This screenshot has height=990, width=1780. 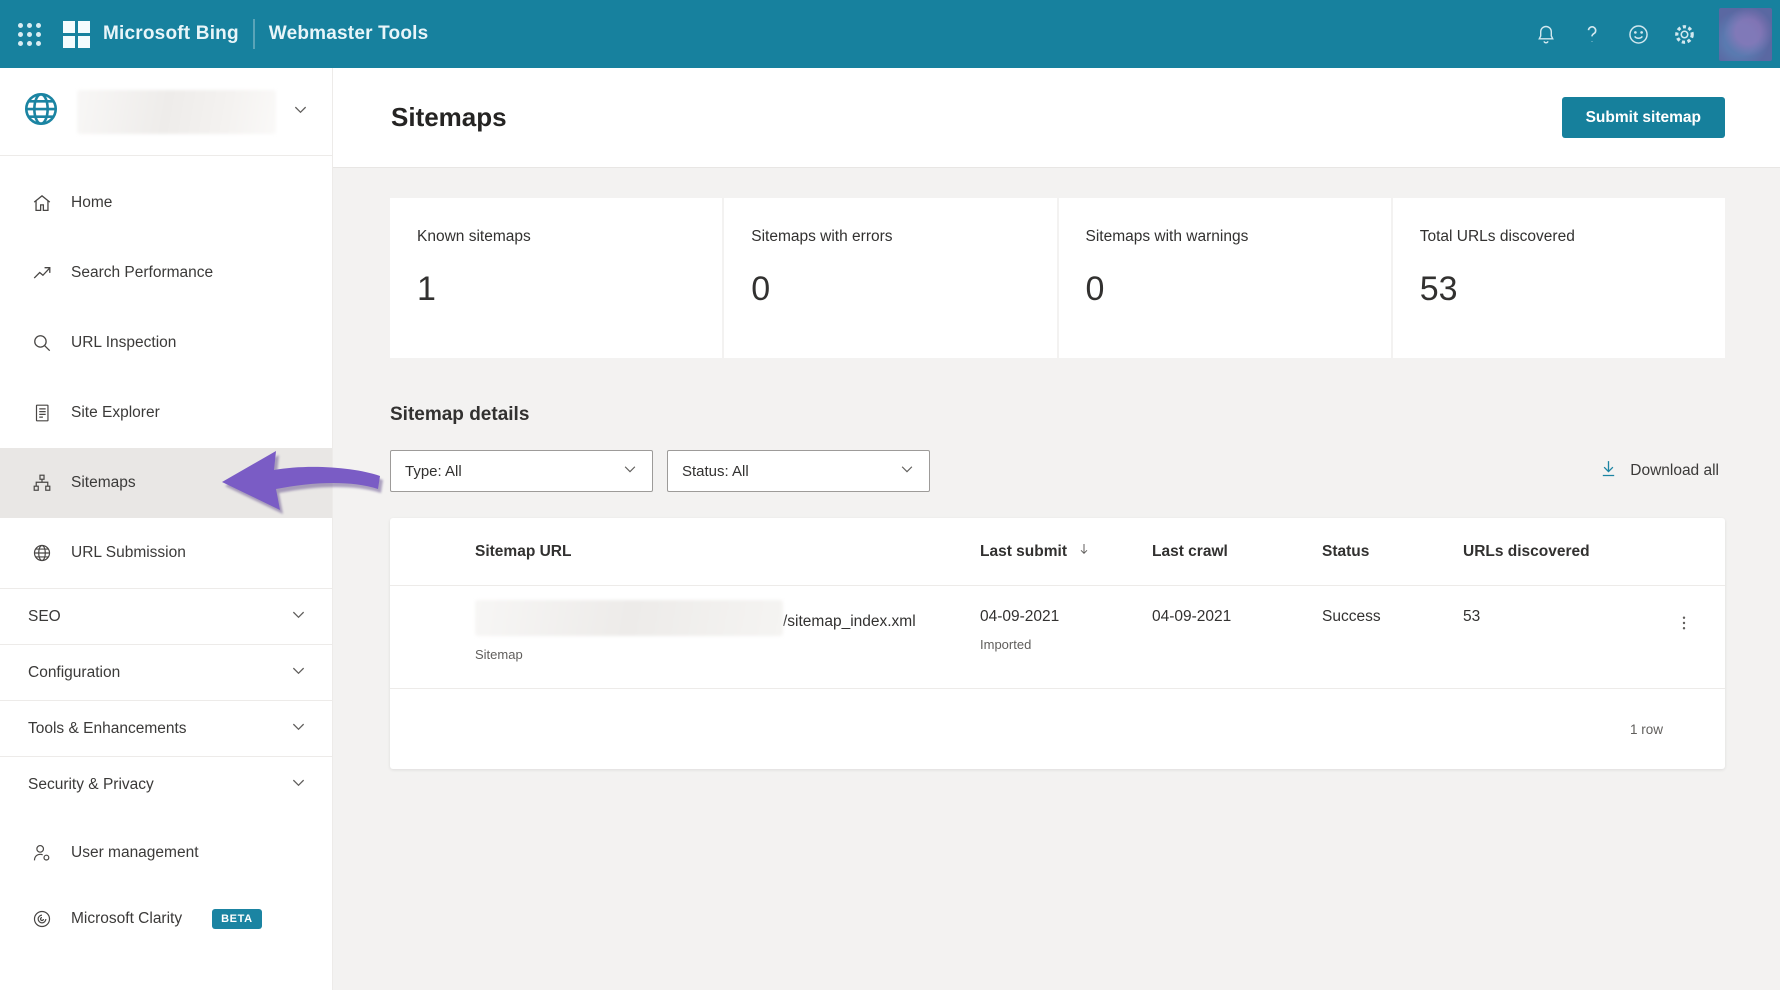 I want to click on status-filter-dropdown: Status: All, so click(x=798, y=471).